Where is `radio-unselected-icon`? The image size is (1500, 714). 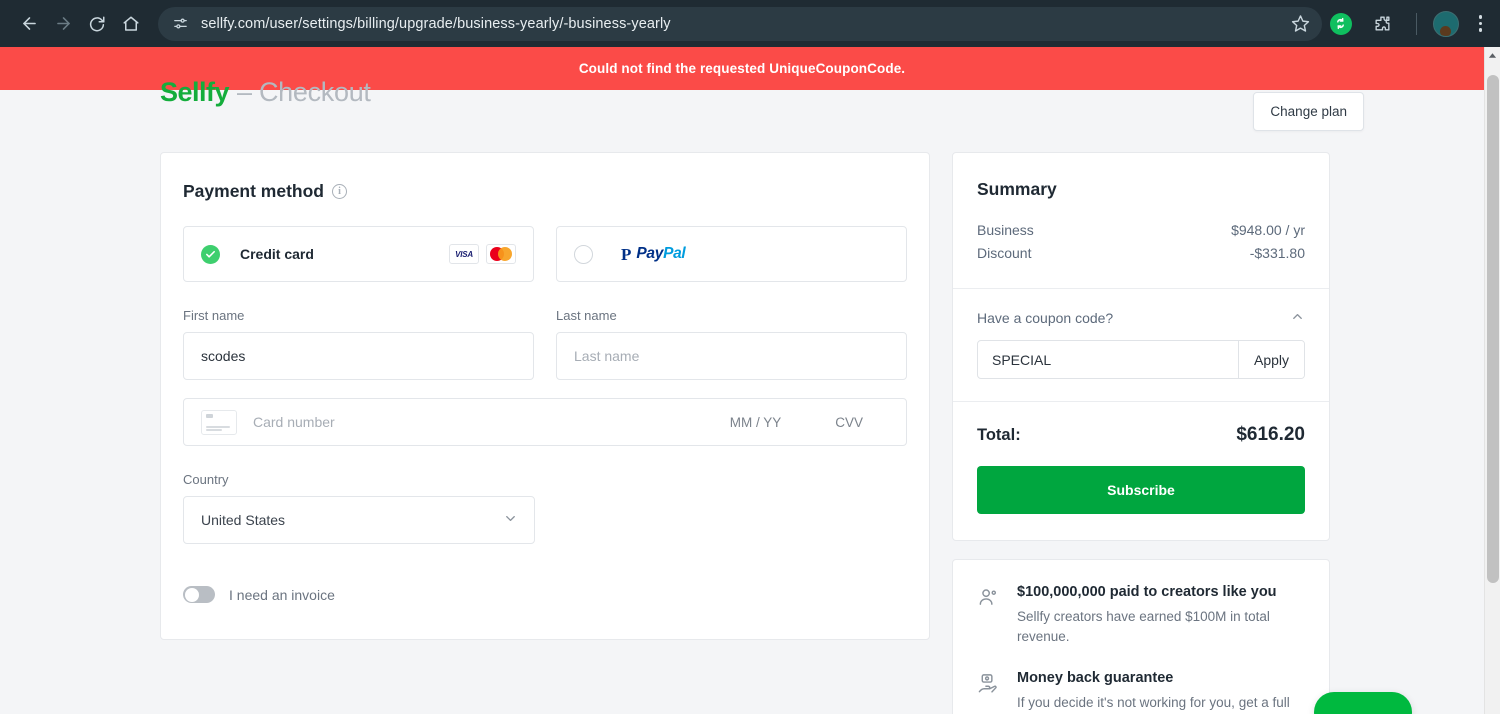
radio-unselected-icon is located at coordinates (583, 254).